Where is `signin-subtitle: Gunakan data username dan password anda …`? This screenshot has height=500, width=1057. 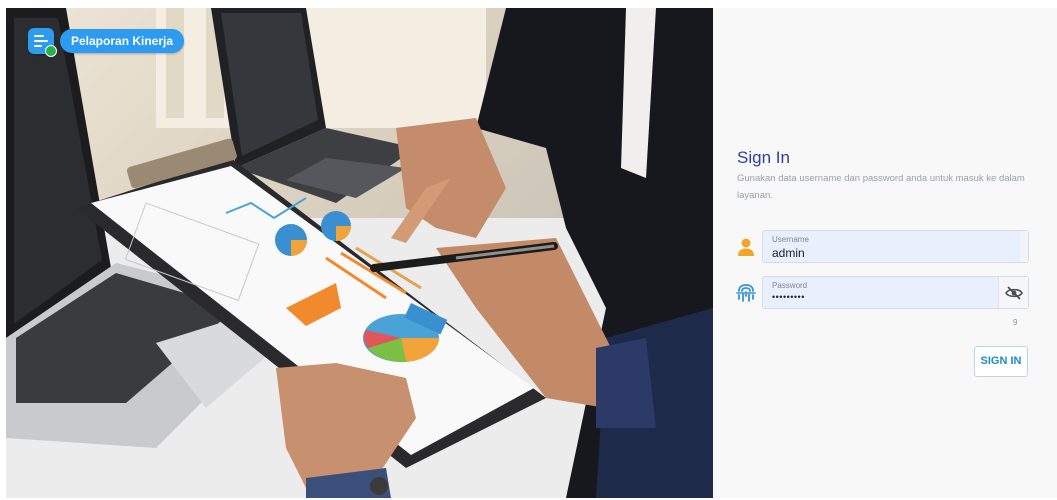
signin-subtitle: Gunakan data username dan password anda … is located at coordinates (881, 187).